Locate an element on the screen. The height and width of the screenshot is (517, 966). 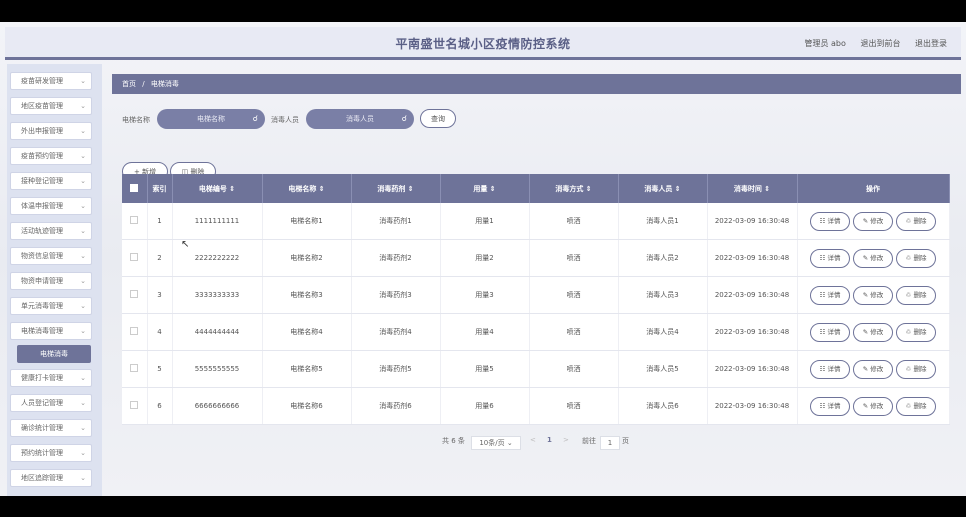
sidebar-item: 健康打卡管理 ⌄ is located at coordinates (51, 378).